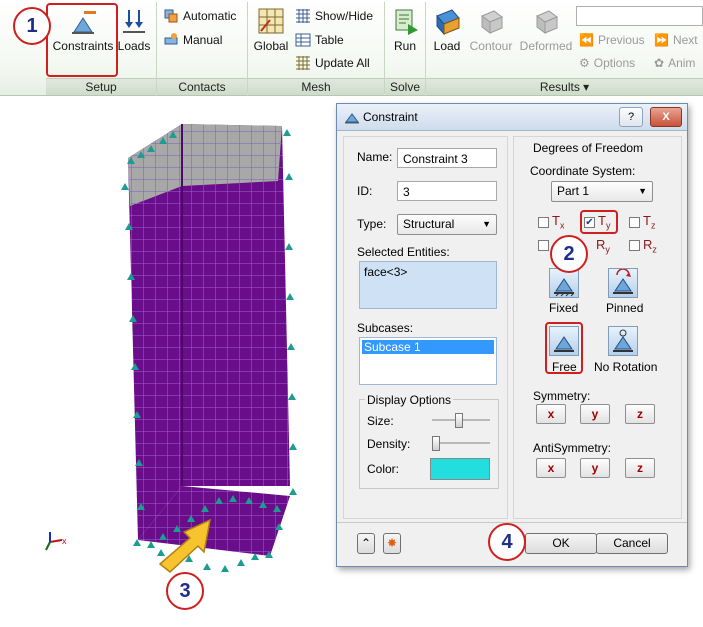 The image size is (703, 627). What do you see at coordinates (461, 443) in the screenshot?
I see `density-slider-track` at bounding box center [461, 443].